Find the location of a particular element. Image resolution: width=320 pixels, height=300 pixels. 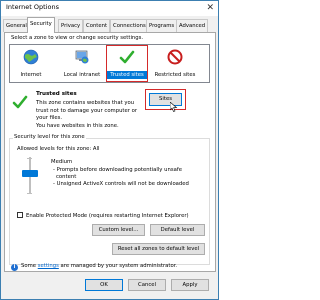

default-level-button: Default level is located at coordinates (177, 230).